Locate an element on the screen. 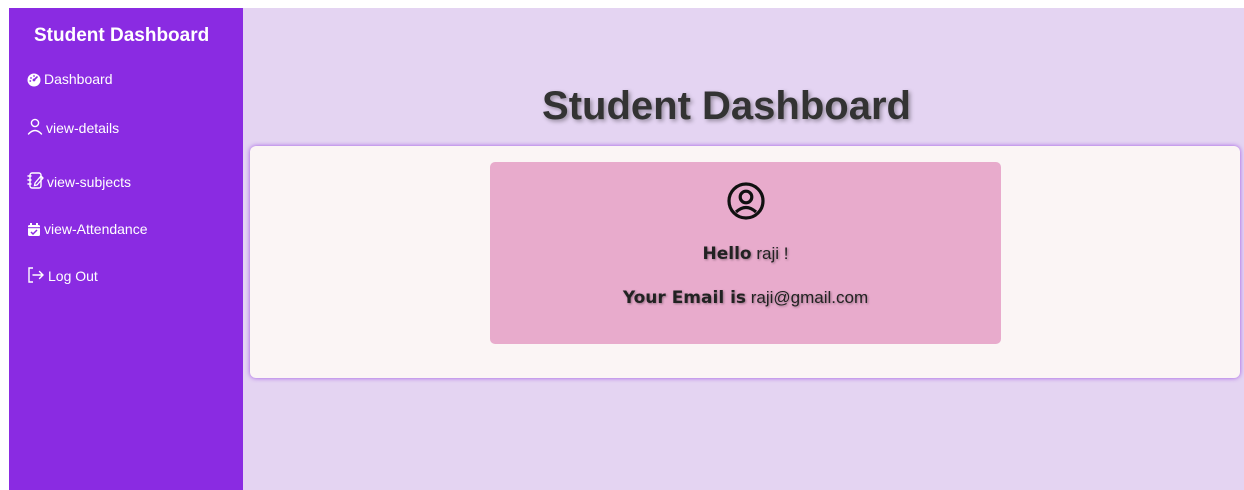 This screenshot has width=1244, height=490. sidebar-title: Student Dashboard is located at coordinates (122, 35).